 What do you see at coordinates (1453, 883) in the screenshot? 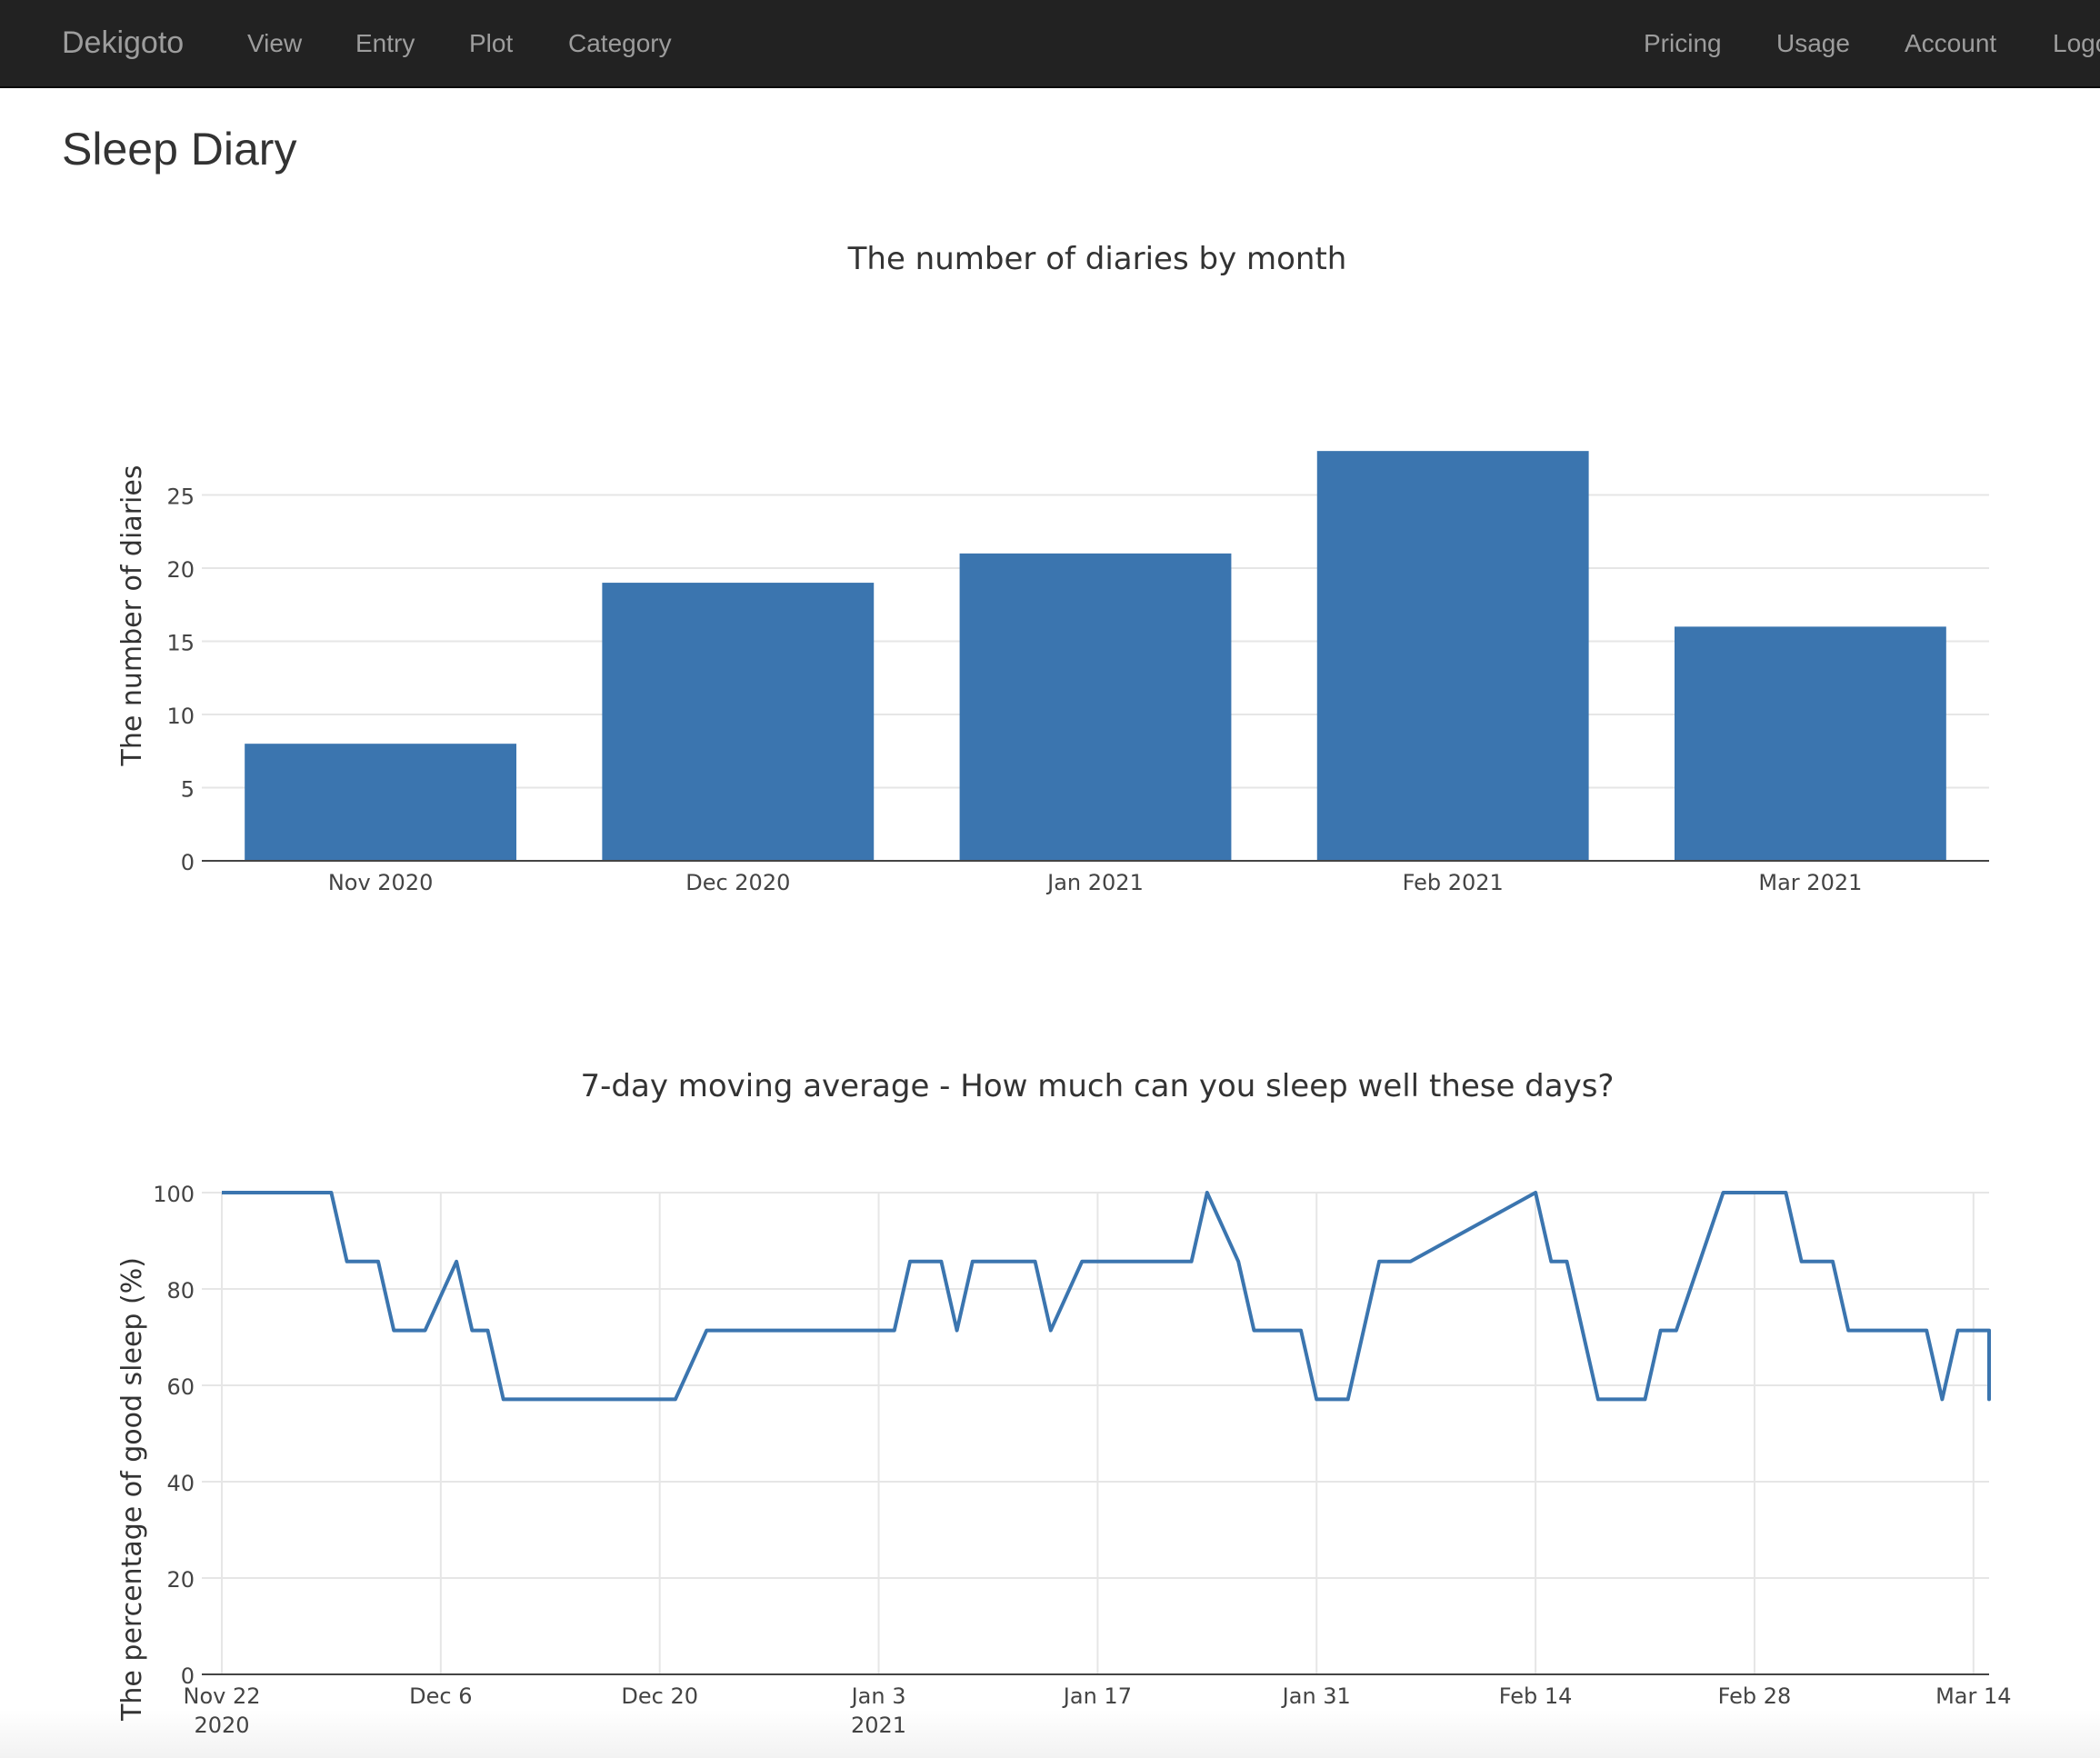
I see `bar-x-tick-label: Feb 2021` at bounding box center [1453, 883].